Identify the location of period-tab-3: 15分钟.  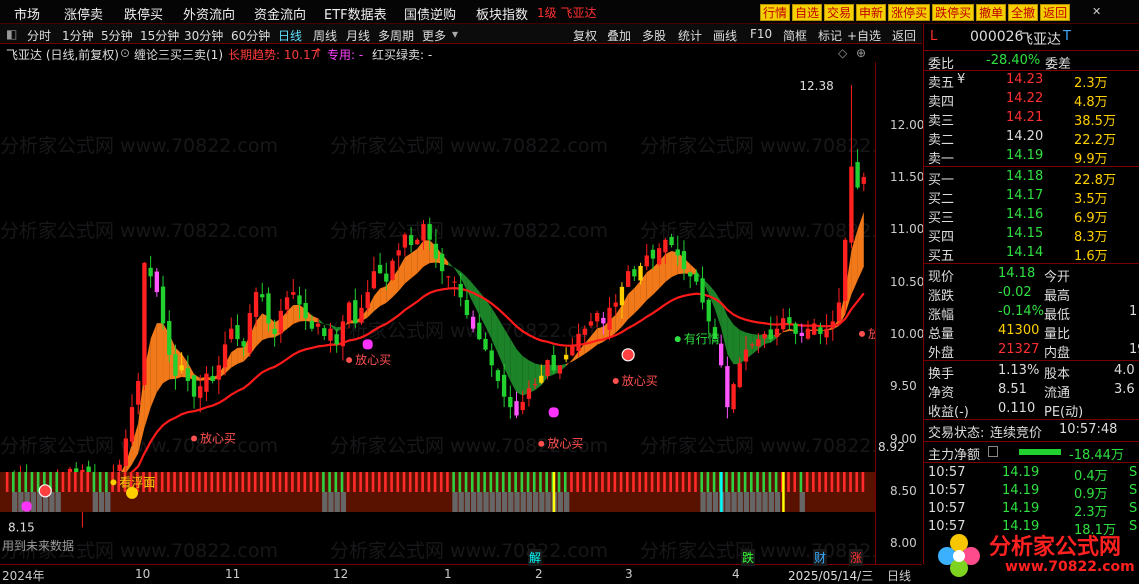
(159, 35).